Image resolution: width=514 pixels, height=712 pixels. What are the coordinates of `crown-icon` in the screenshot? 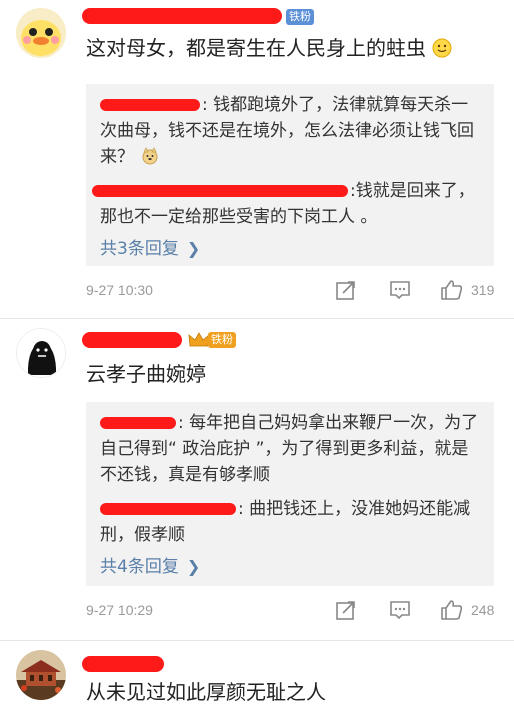 It's located at (199, 339).